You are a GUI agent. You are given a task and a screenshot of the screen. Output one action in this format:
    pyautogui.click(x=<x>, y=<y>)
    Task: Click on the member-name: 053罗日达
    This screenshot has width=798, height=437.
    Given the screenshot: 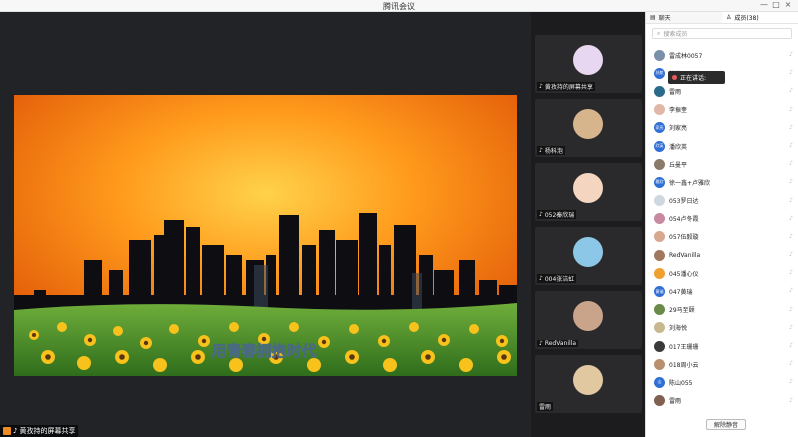 What is the action you would take?
    pyautogui.click(x=684, y=202)
    